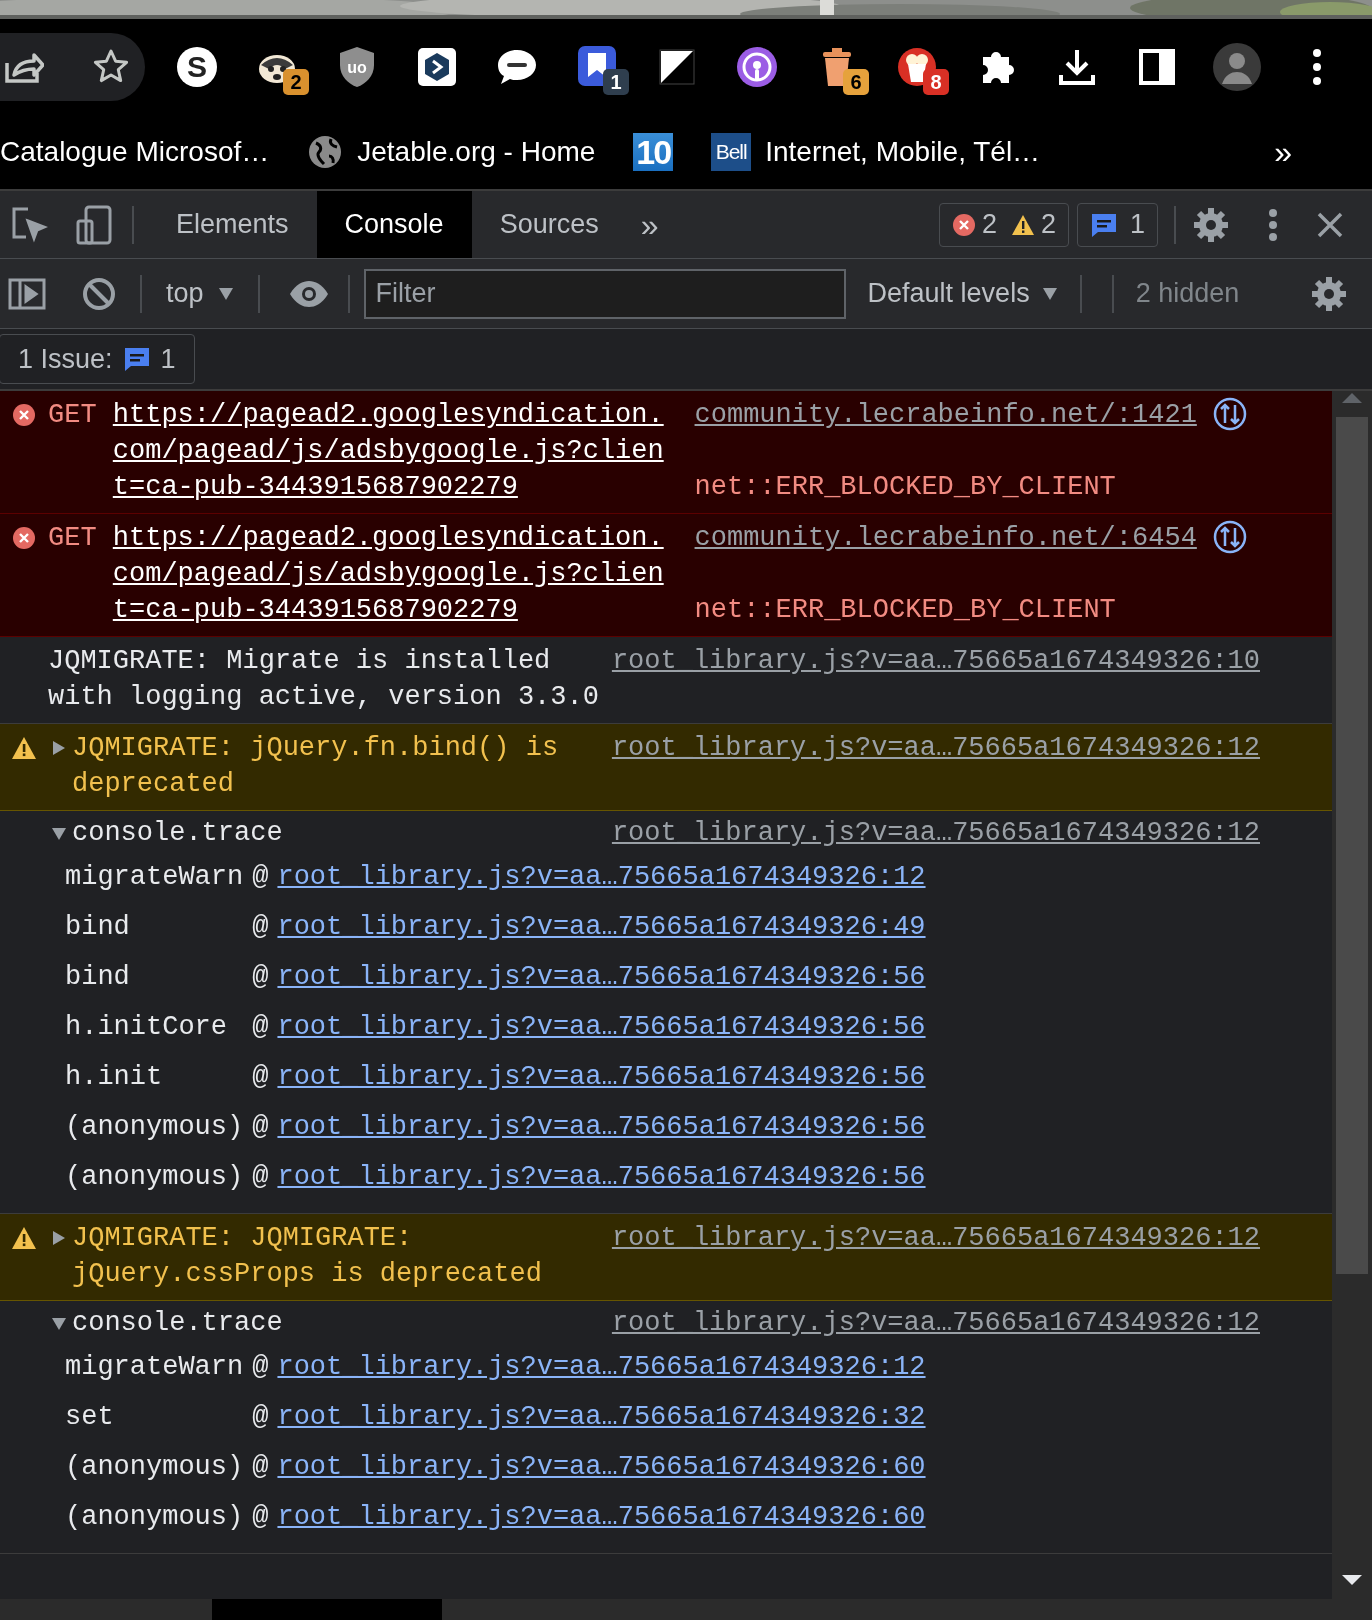 The image size is (1372, 1620). What do you see at coordinates (94, 224) in the screenshot?
I see `device-toggle-icon` at bounding box center [94, 224].